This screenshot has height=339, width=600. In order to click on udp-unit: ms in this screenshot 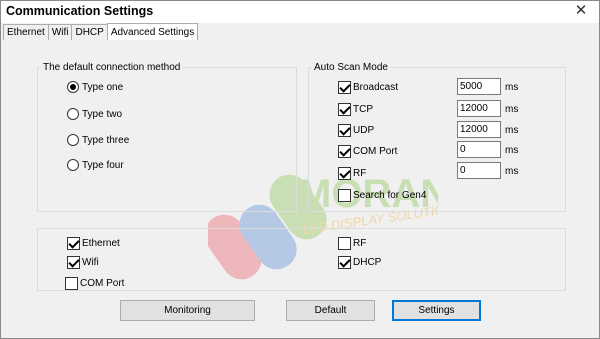, I will do `click(512, 130)`.